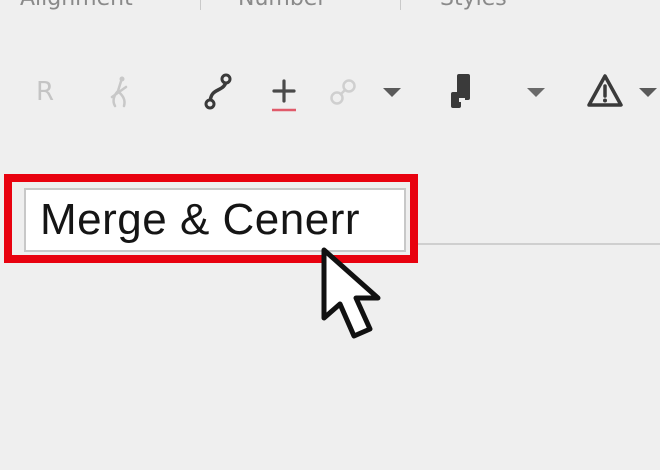 The width and height of the screenshot is (660, 470). What do you see at coordinates (330, 5) in the screenshot?
I see `tab-strip: Alignment Number Styles` at bounding box center [330, 5].